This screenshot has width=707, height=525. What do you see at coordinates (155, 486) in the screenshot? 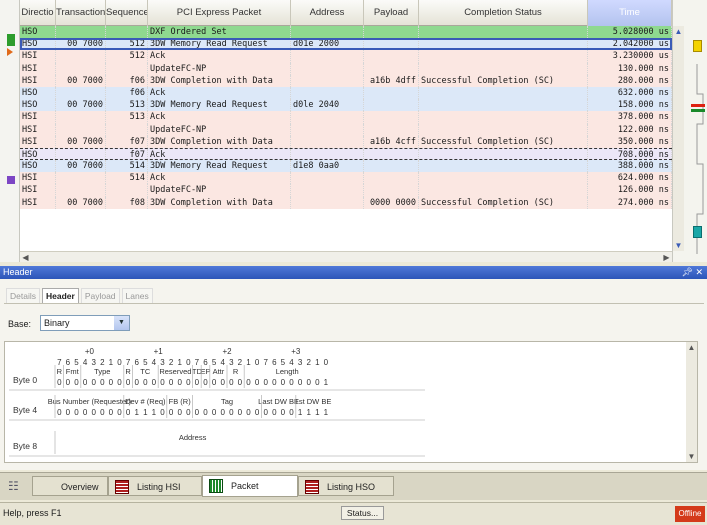
I see `tab-listing-hsi: Listing HSI` at bounding box center [155, 486].